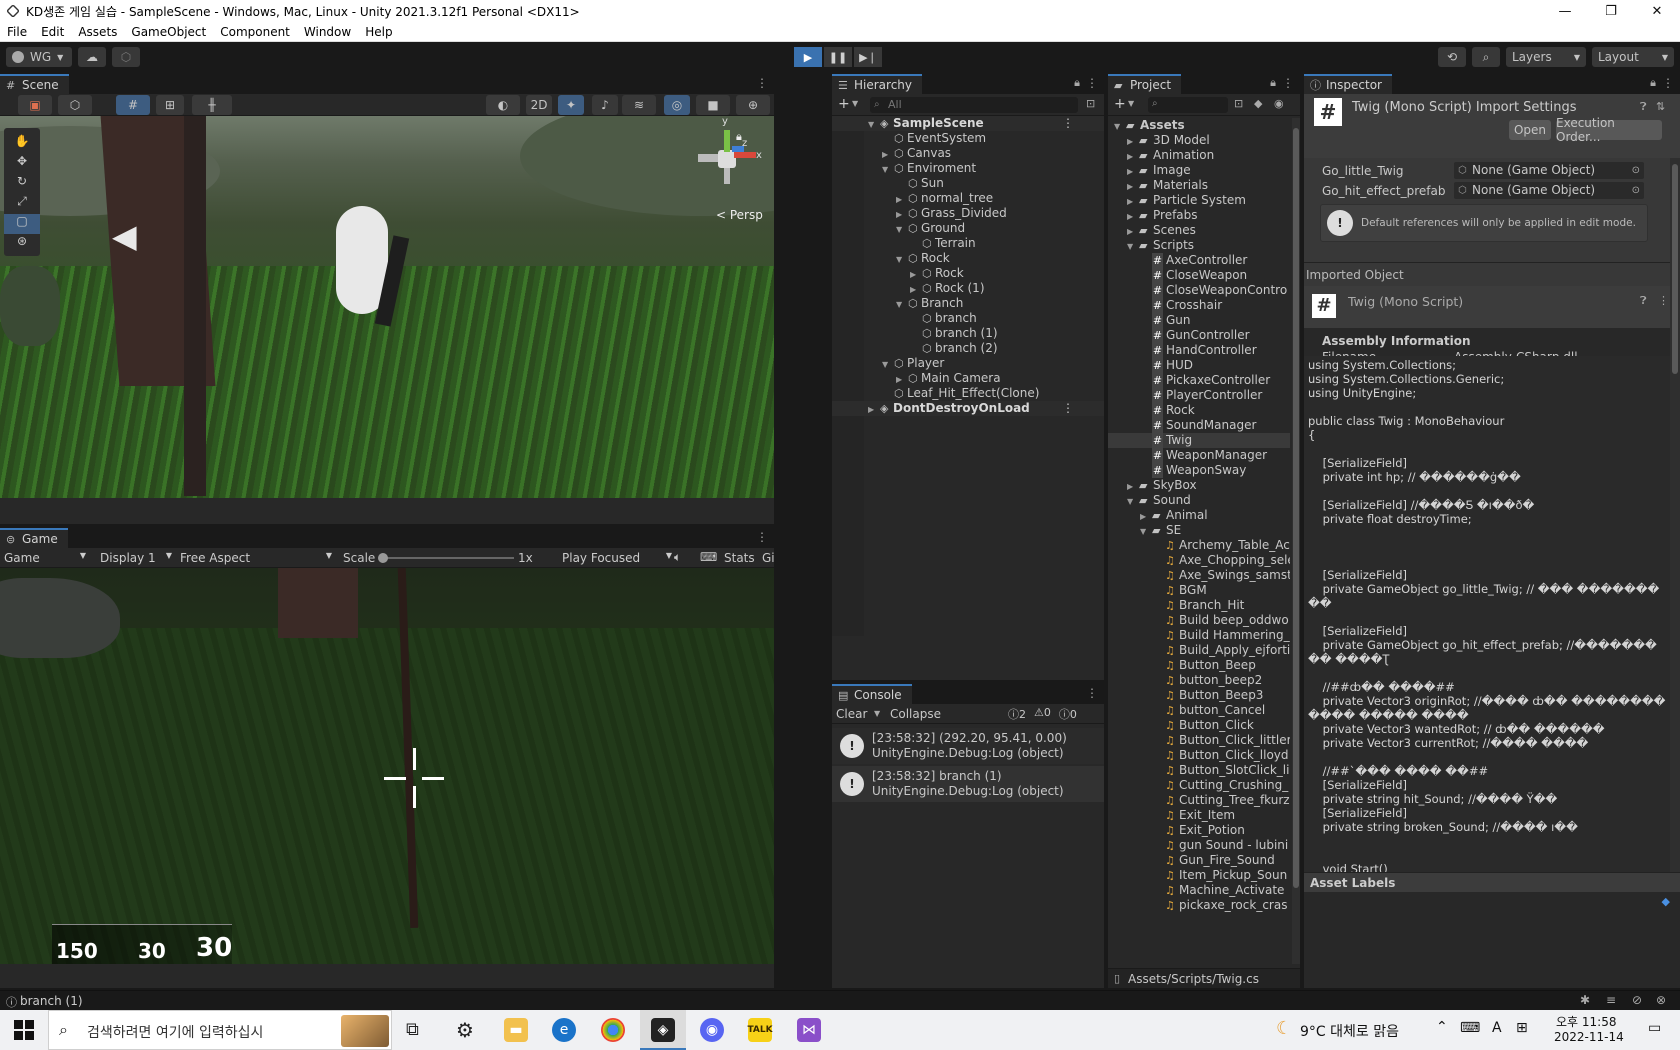  I want to click on menu-help: Help, so click(378, 32).